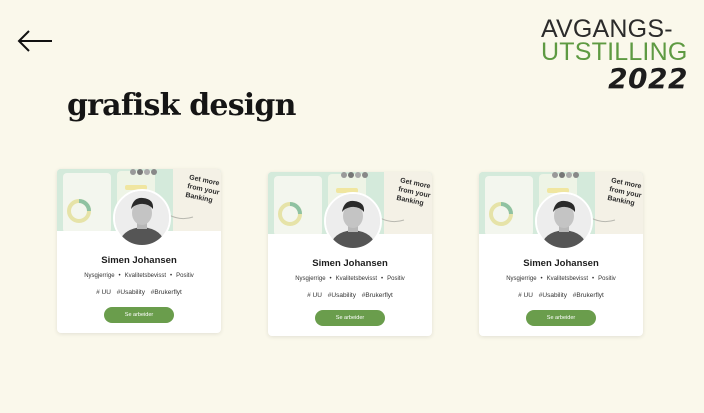 Image resolution: width=704 pixels, height=413 pixels. I want to click on back-arrow-icon, so click(36, 41).